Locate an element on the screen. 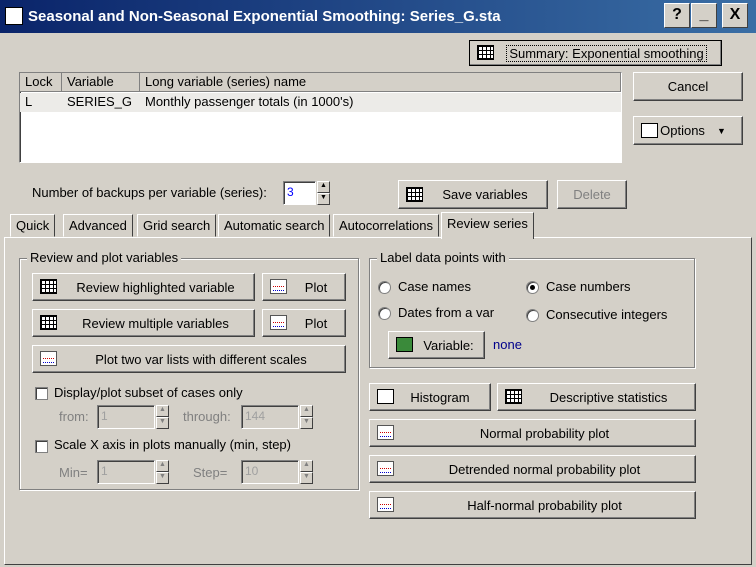 The width and height of the screenshot is (756, 567). tab-autocorrelations: Autocorrelations is located at coordinates (386, 225).